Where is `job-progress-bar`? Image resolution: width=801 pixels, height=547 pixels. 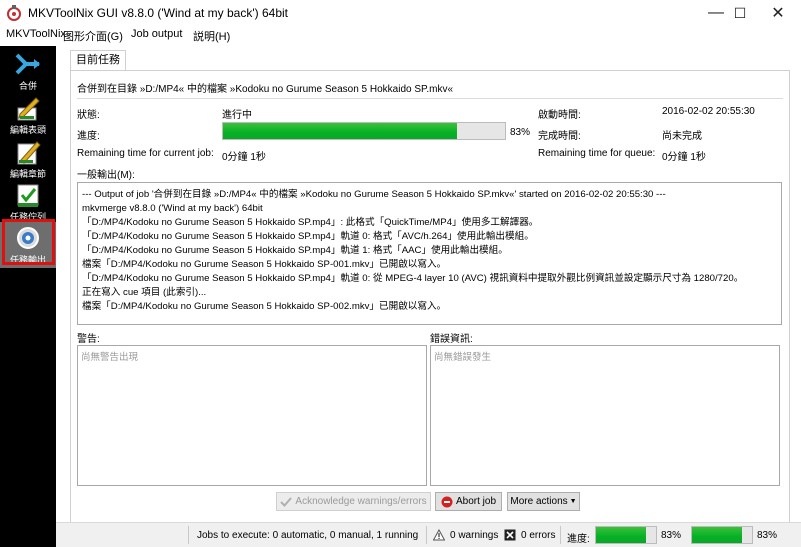 job-progress-bar is located at coordinates (364, 131).